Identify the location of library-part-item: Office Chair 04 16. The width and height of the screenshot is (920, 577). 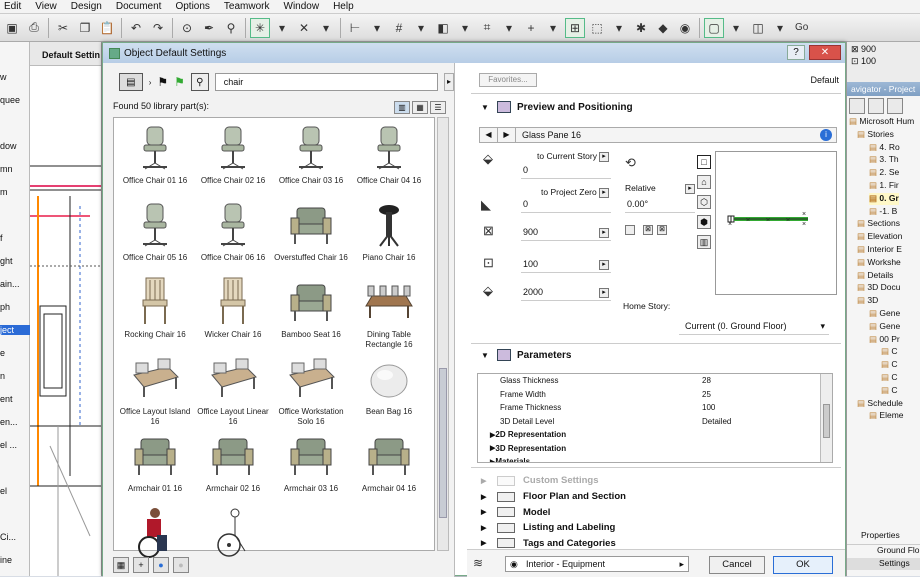
(389, 153).